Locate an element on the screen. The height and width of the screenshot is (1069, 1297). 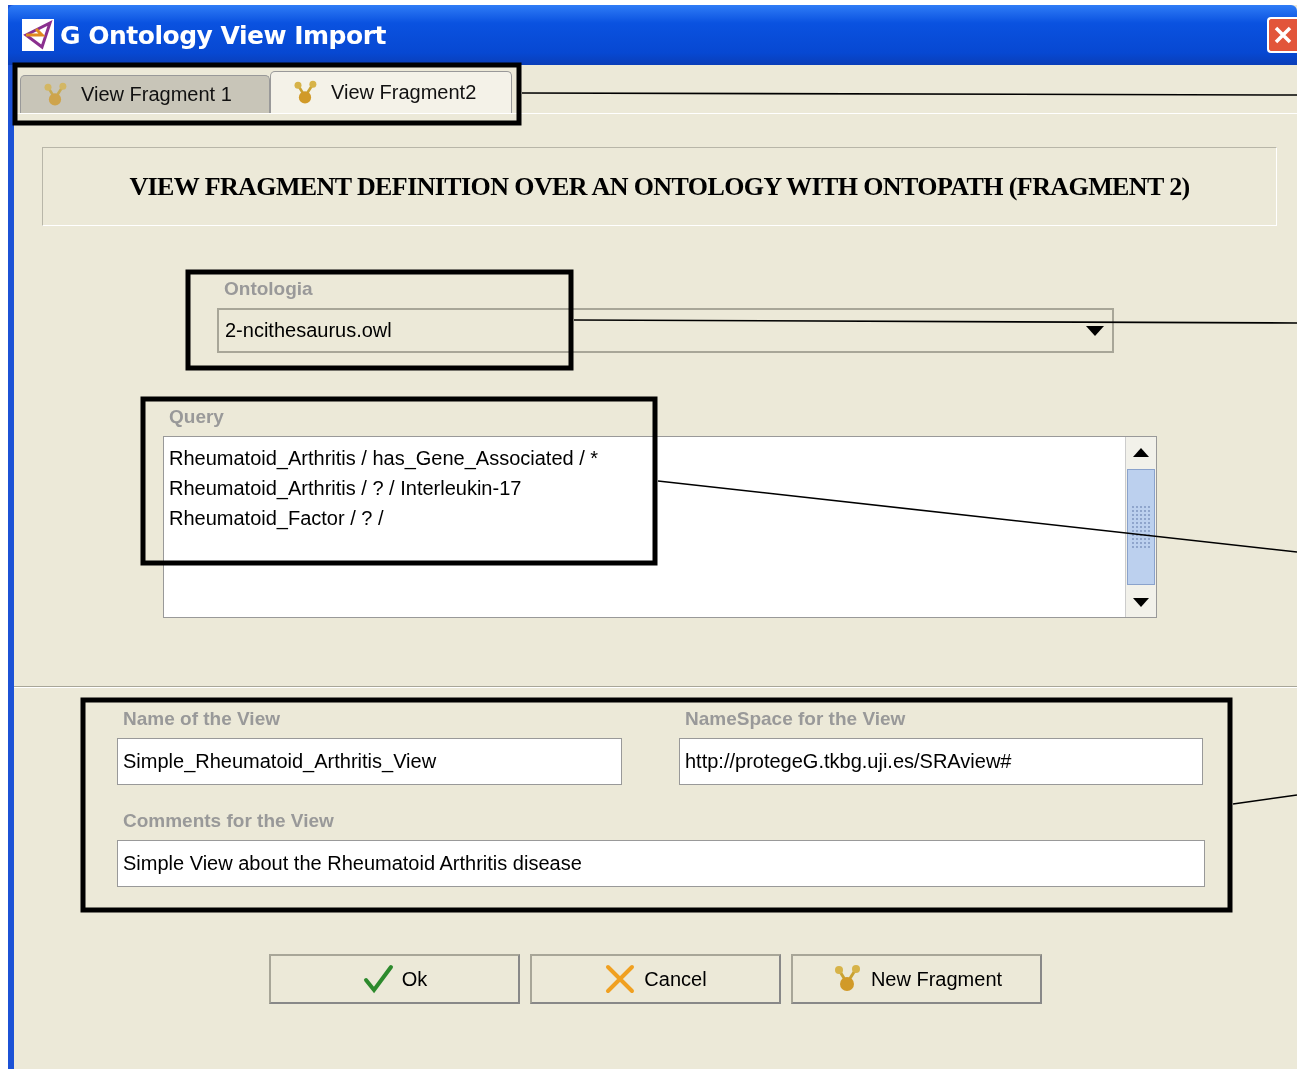
query-field: Rheumatoid_Arthritis / has_Gene_Associated / * Rheumatoid_Arthritis / ? / Interleukin-17 Rheumatoid_Factor / ? / is located at coordinates (660, 527).